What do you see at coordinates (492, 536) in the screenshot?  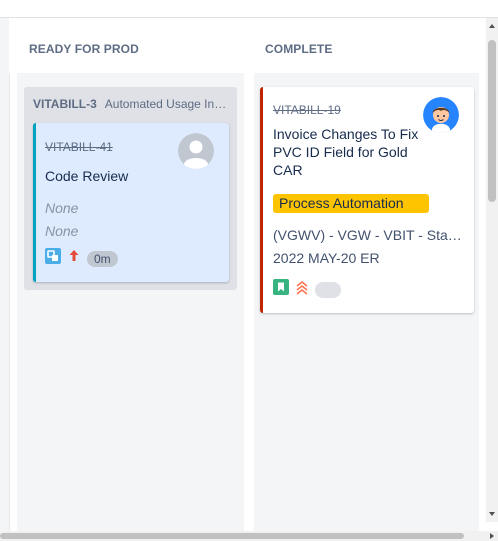 I see `scroll-right-arrow-icon` at bounding box center [492, 536].